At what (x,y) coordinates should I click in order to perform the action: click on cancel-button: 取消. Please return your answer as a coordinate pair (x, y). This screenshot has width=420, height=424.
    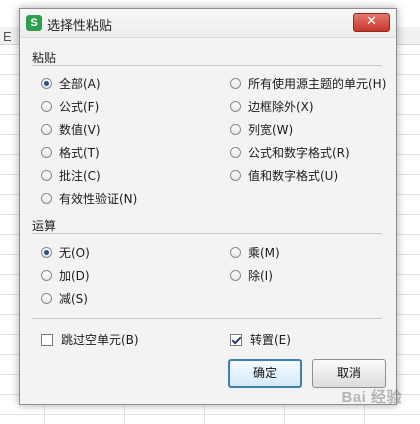
    Looking at the image, I should click on (349, 373).